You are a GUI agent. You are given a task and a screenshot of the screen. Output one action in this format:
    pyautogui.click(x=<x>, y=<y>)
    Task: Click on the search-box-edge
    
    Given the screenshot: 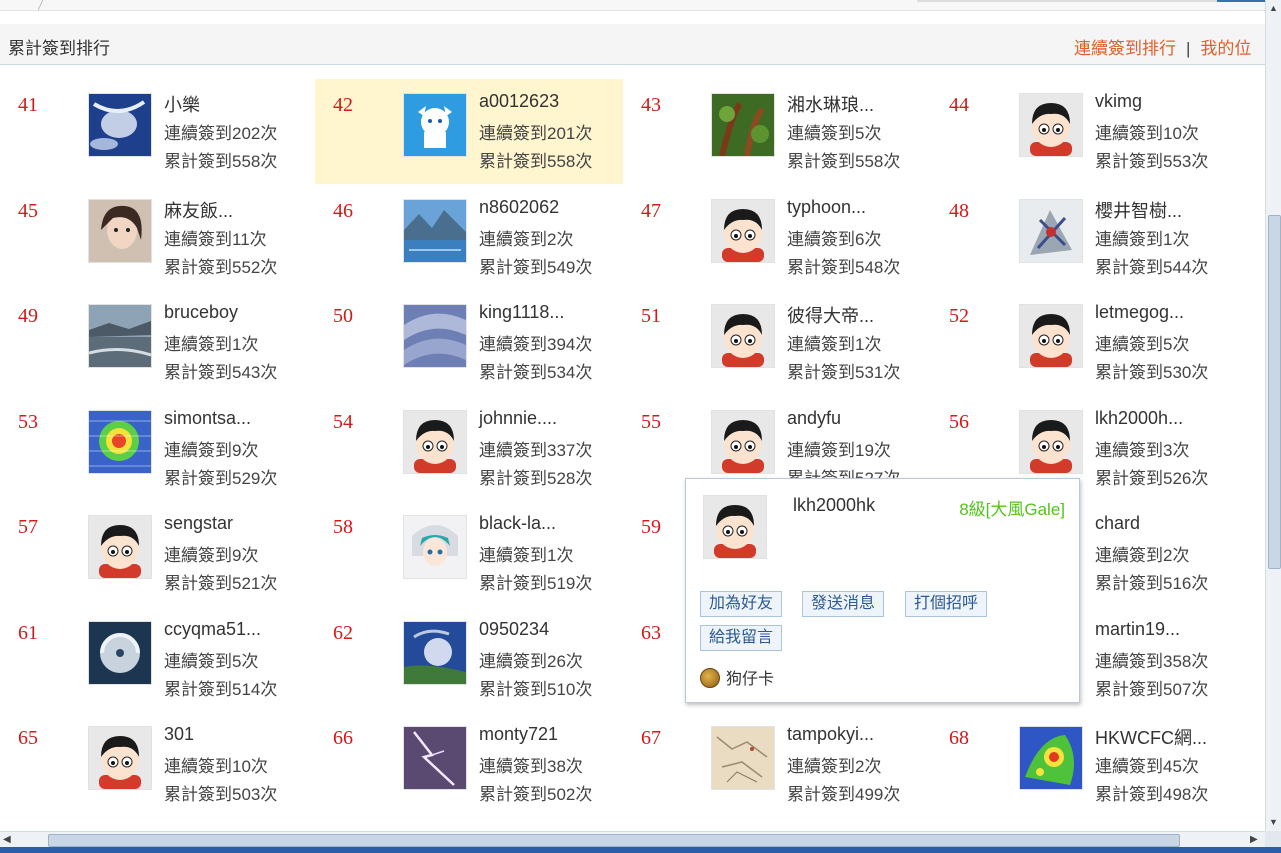 What is the action you would take?
    pyautogui.click(x=1067, y=1)
    